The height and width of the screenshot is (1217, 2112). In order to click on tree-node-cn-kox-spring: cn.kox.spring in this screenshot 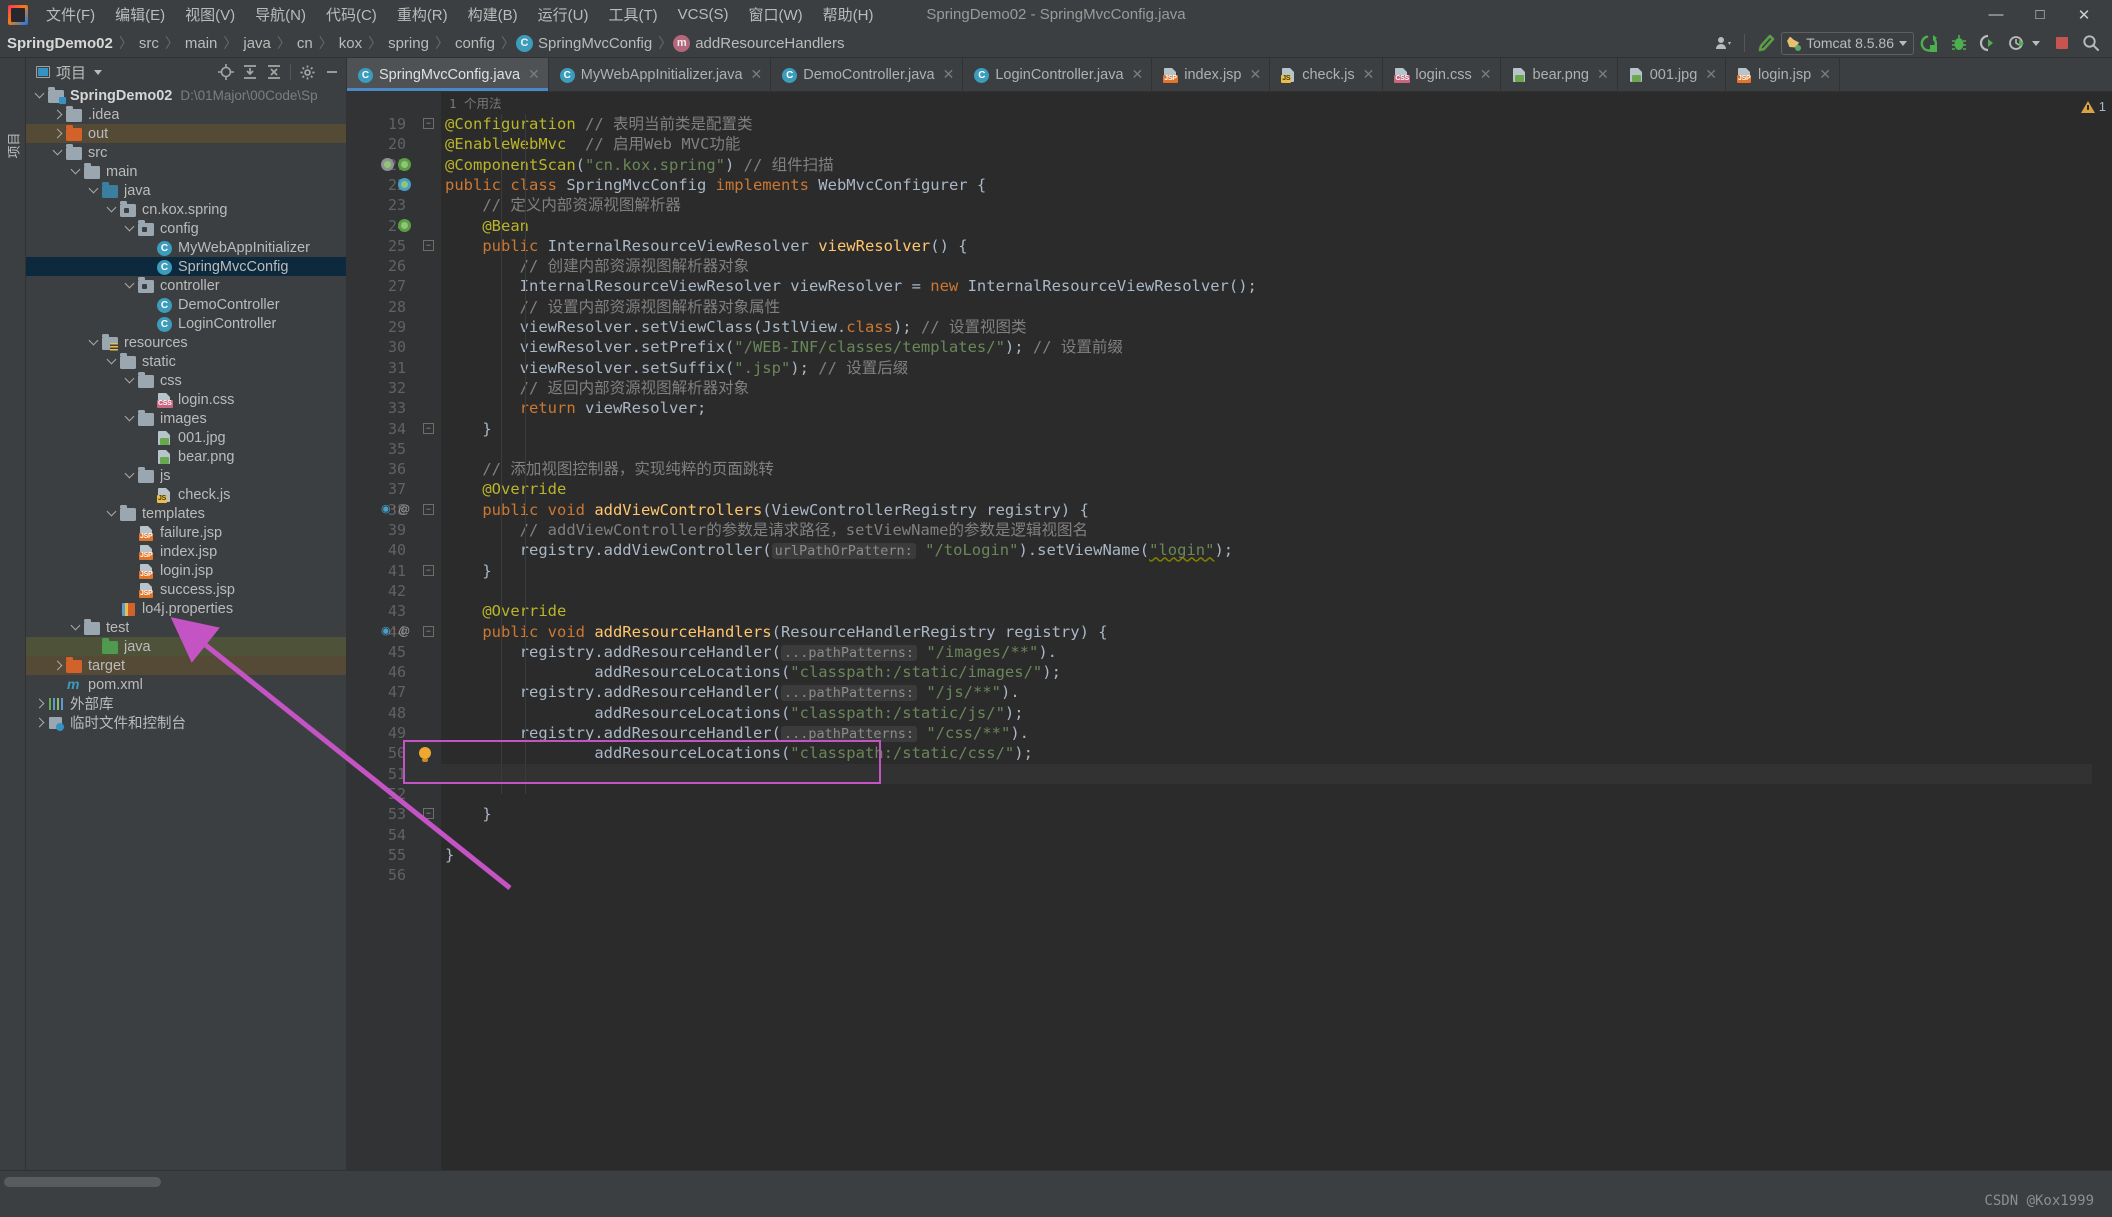, I will do `click(186, 209)`.